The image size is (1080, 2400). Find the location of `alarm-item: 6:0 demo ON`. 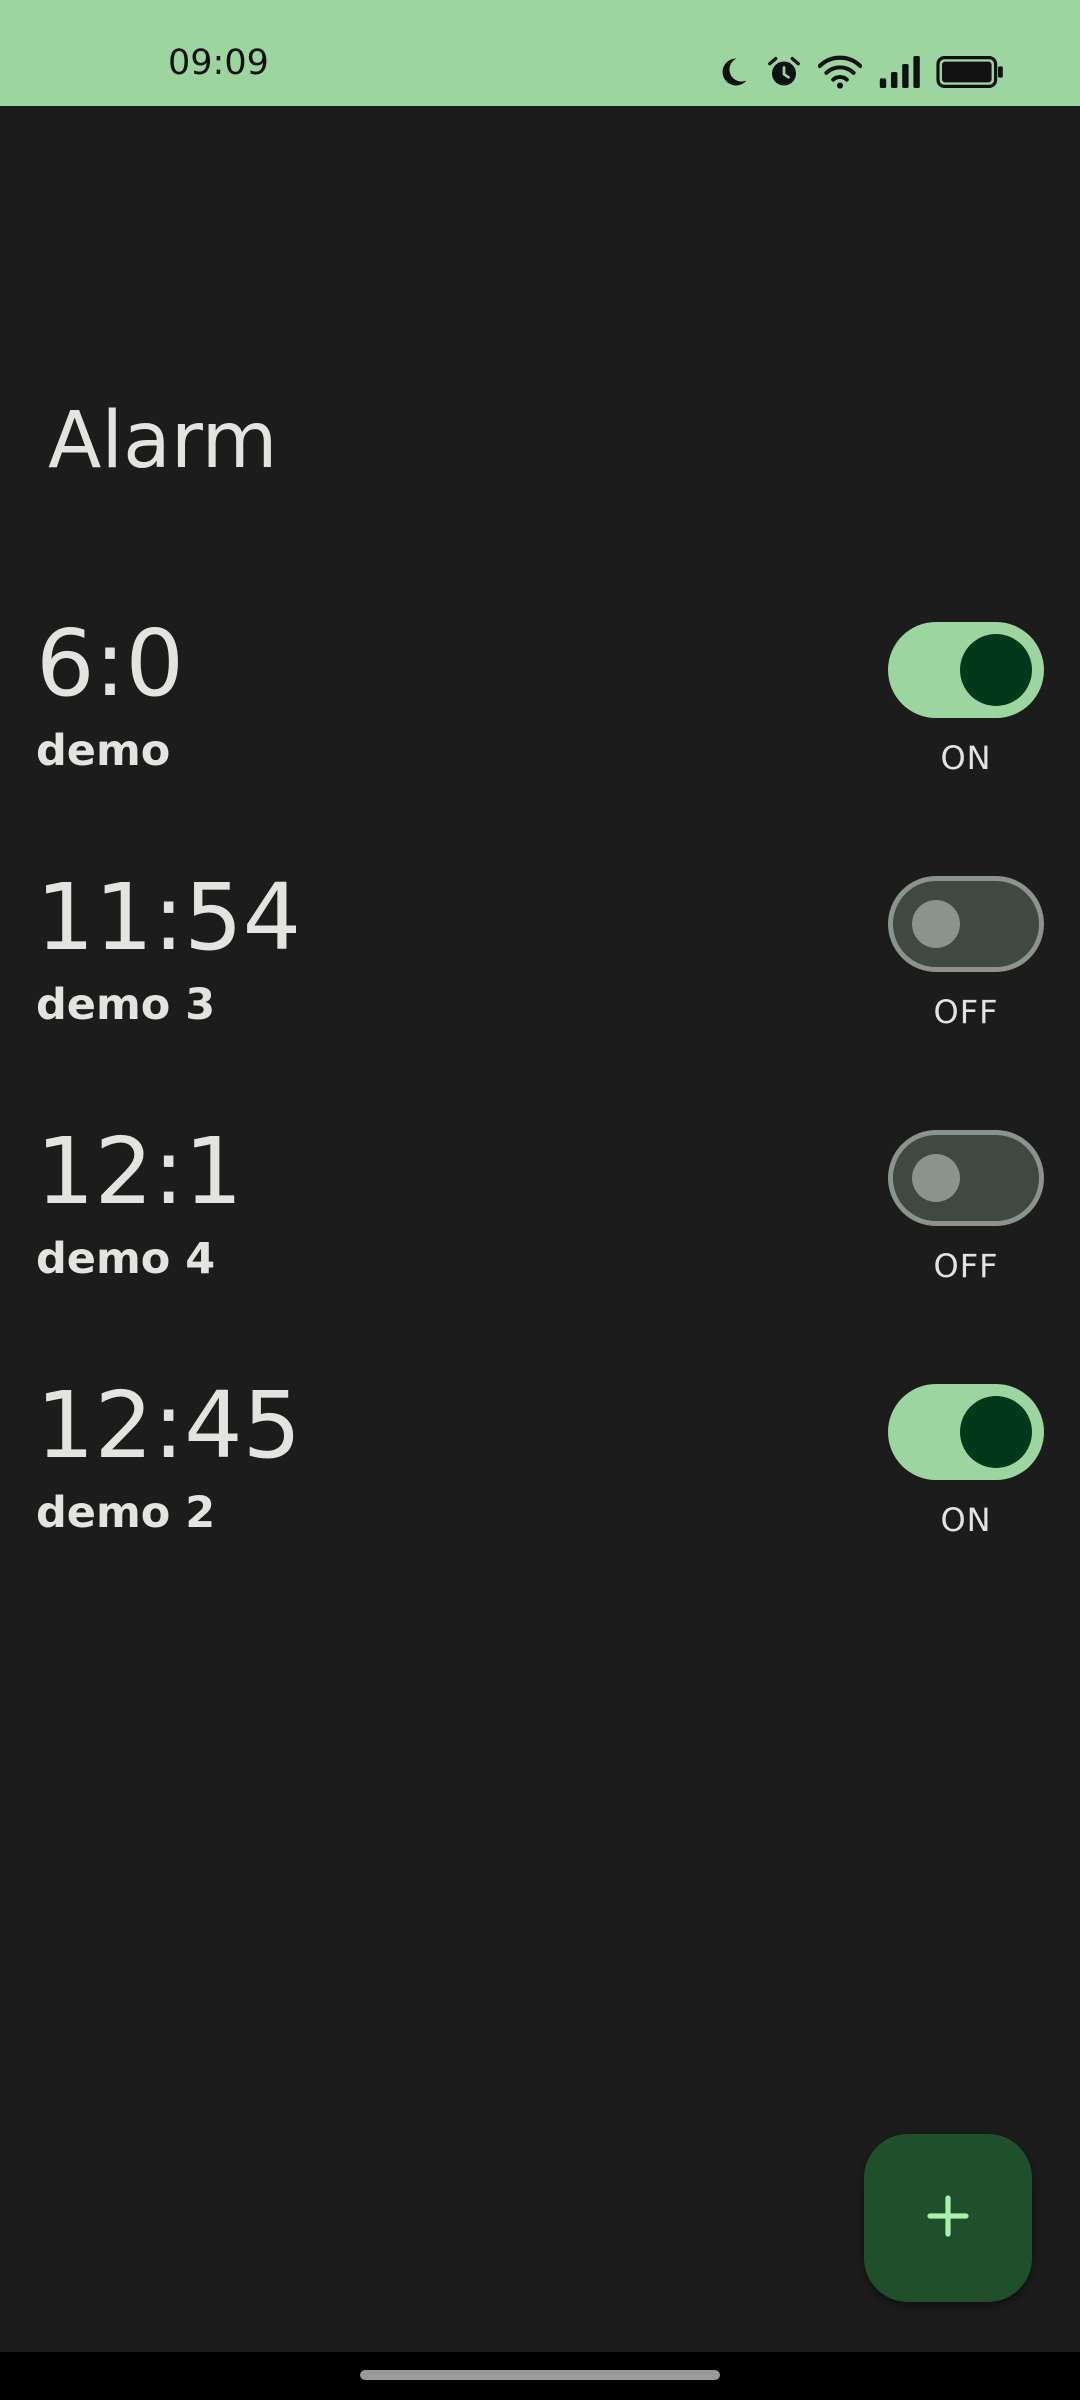

alarm-item: 6:0 demo ON is located at coordinates (540, 718).